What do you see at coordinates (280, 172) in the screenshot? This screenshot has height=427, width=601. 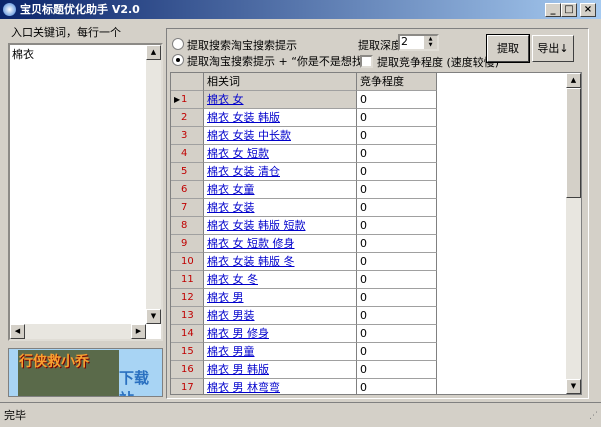 I see `keyword-cell: 棉衣 女装 清仓` at bounding box center [280, 172].